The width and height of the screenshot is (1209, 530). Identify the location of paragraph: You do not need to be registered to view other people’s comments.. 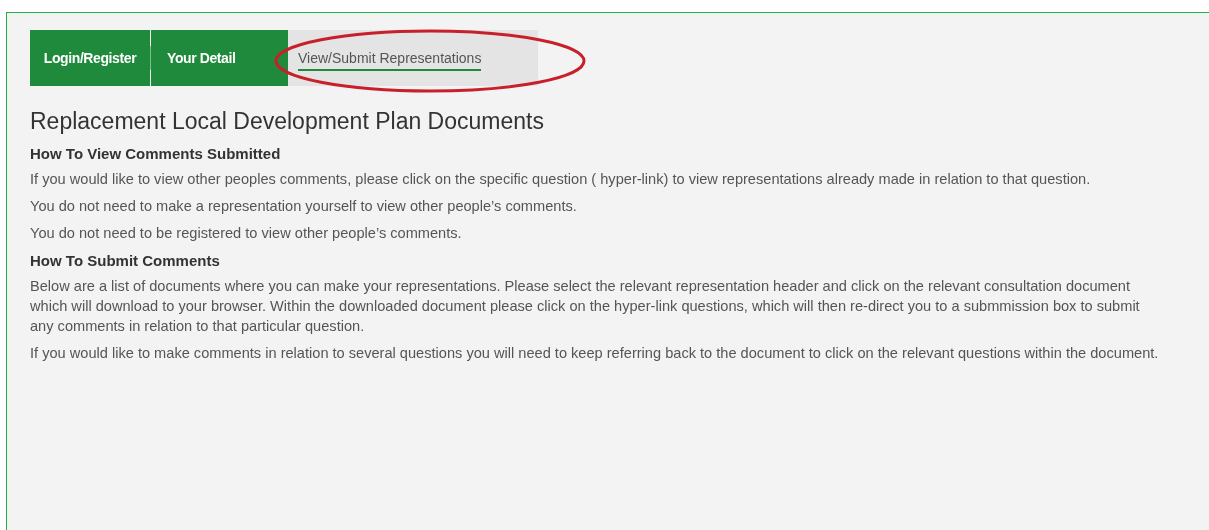
(246, 233).